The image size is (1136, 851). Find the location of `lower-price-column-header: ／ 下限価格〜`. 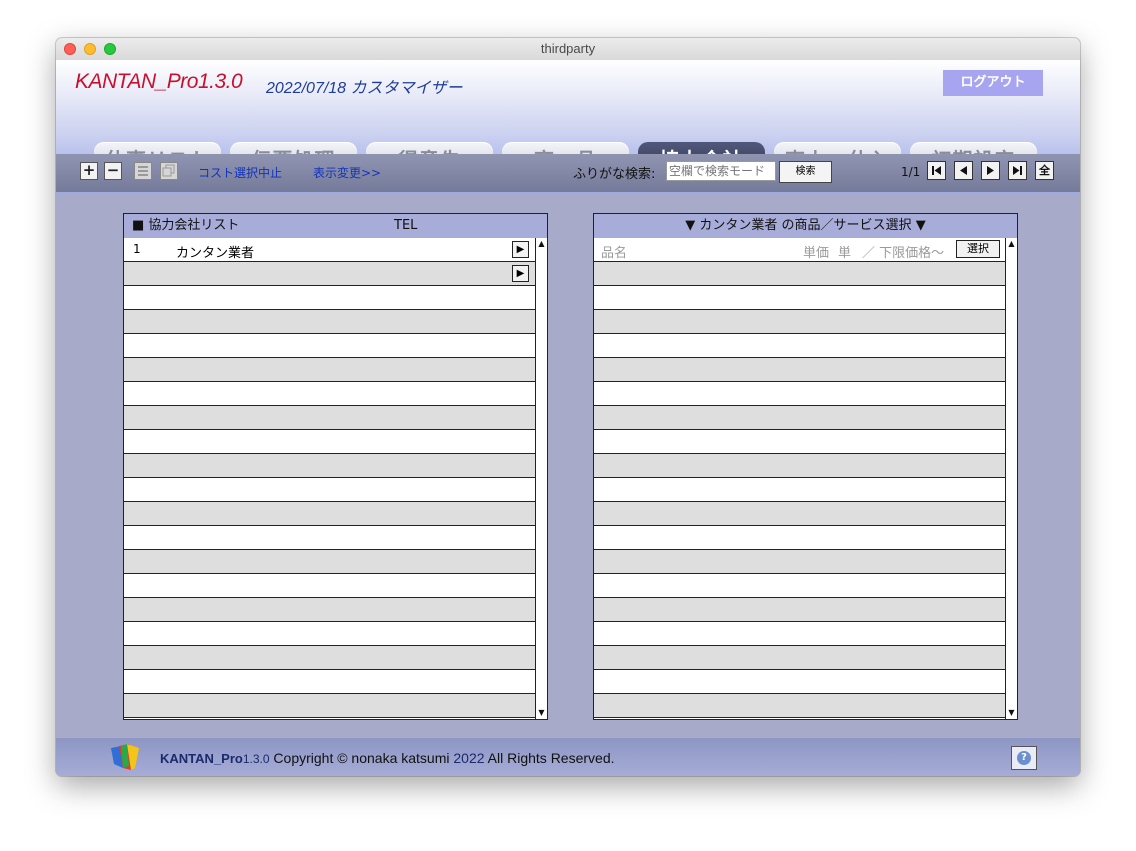

lower-price-column-header: ／ 下限価格〜 is located at coordinates (903, 253).